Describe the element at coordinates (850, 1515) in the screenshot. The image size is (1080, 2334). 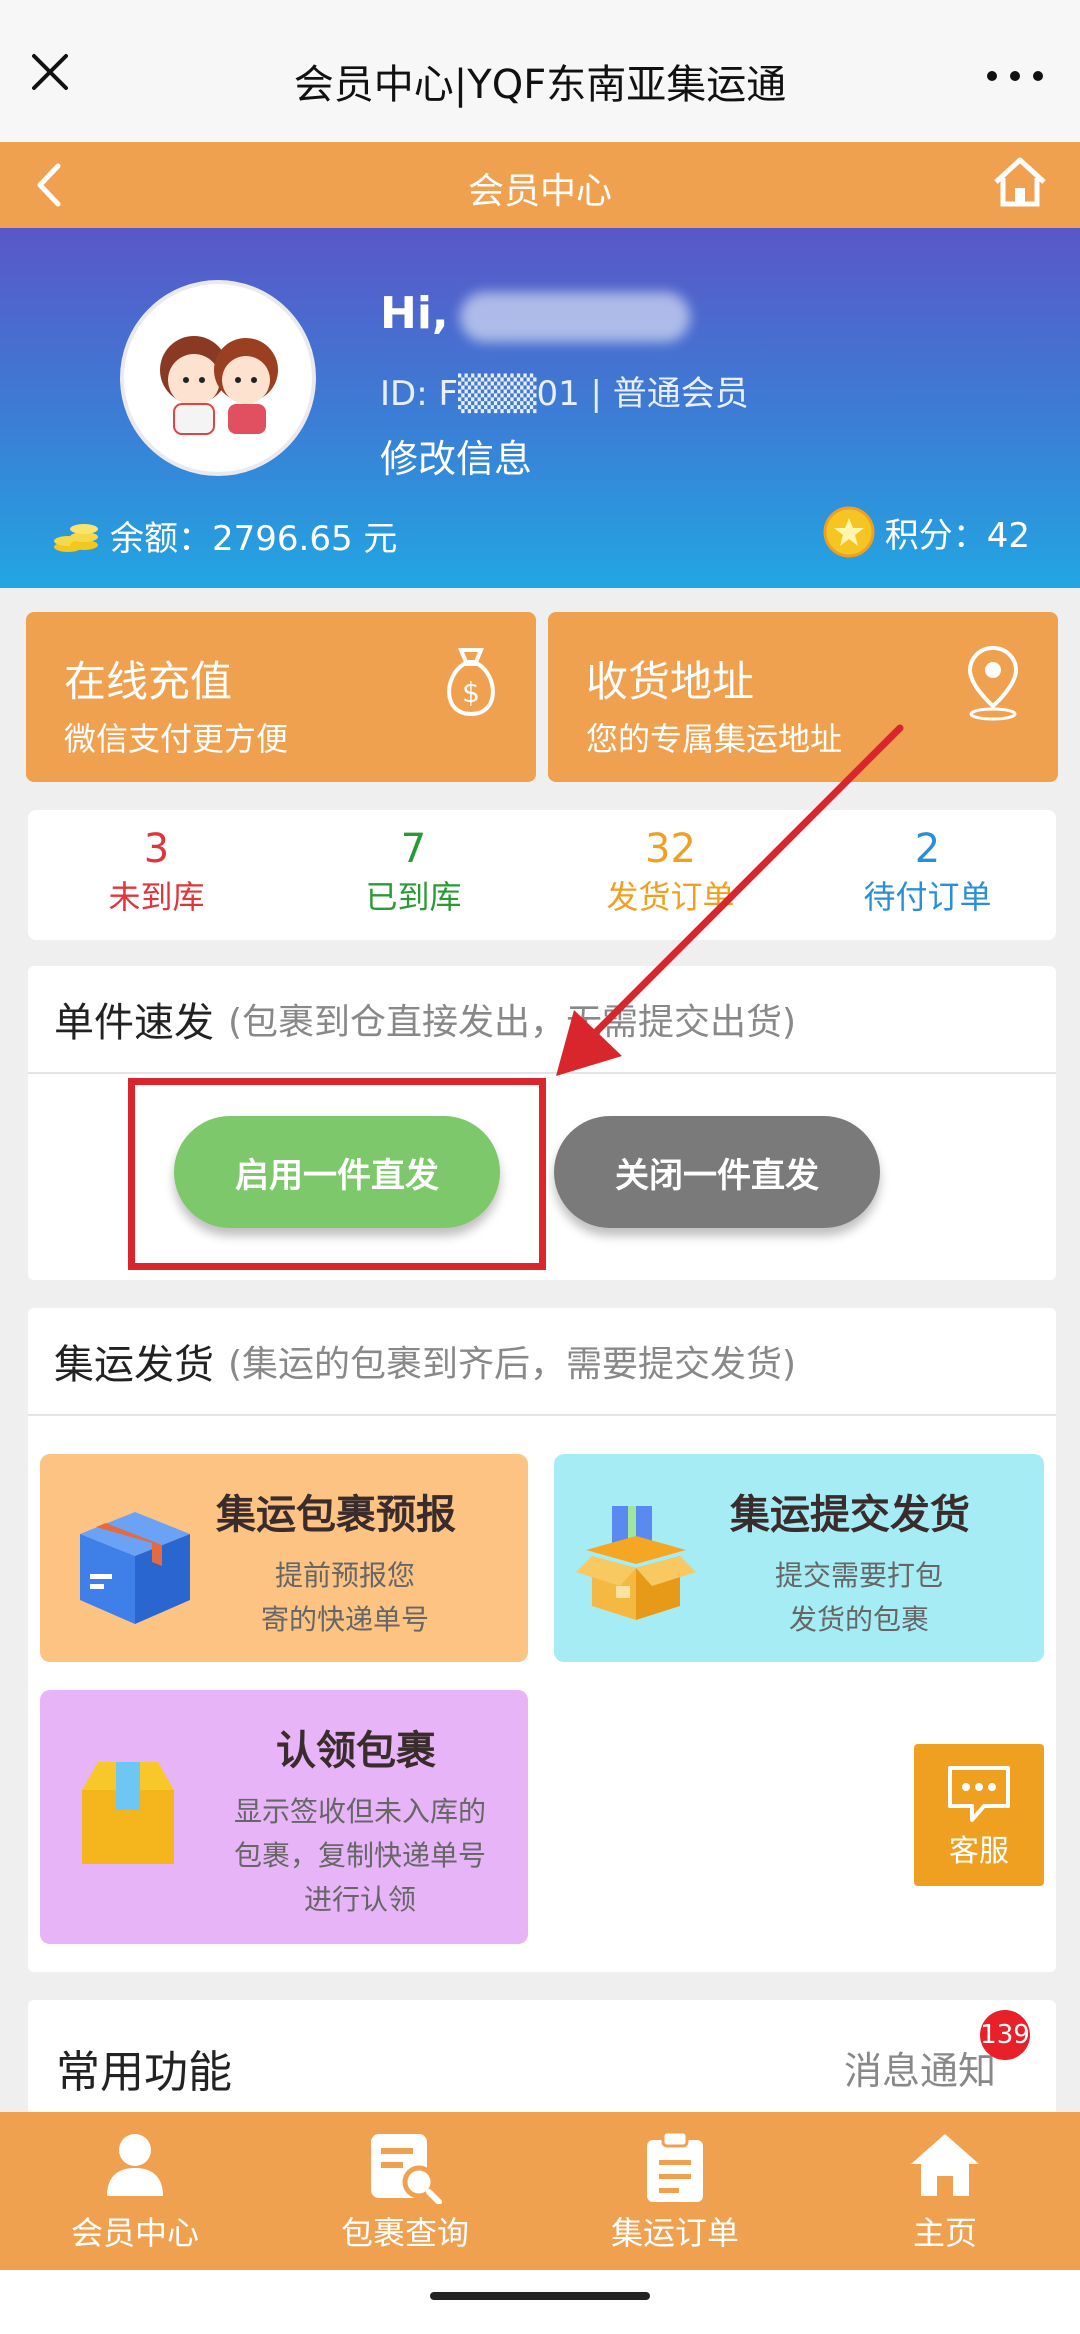
I see `tile-title: 集运提交发货` at that location.